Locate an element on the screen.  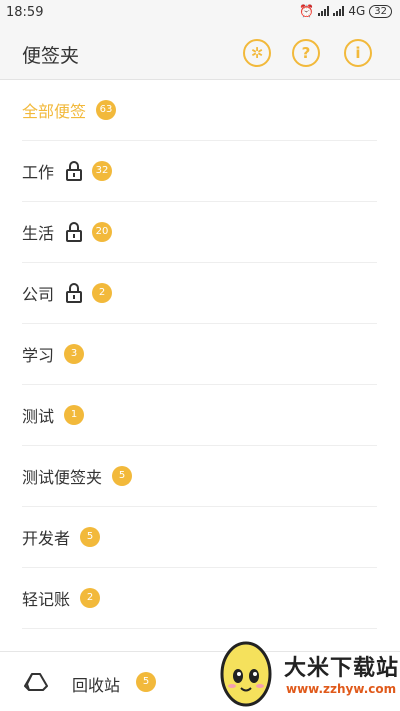
folder-row-life: 生活 20 is located at coordinates (199, 232).